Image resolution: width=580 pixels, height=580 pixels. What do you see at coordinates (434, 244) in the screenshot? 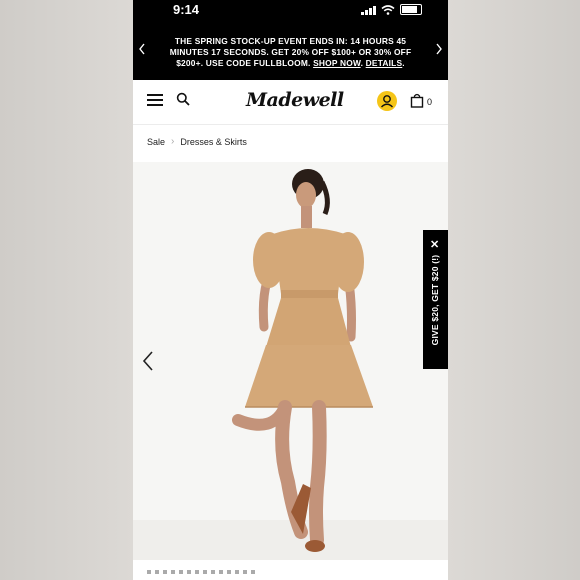
I see `close-icon: ✕` at bounding box center [434, 244].